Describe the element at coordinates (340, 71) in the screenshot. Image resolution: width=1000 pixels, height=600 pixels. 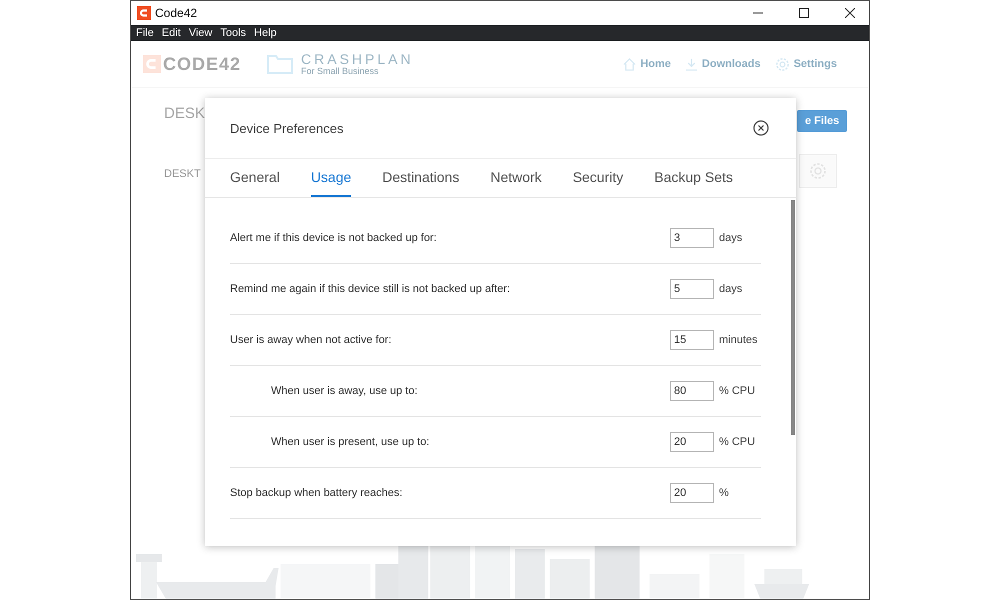
I see `product-subtitle: For Small Business` at that location.